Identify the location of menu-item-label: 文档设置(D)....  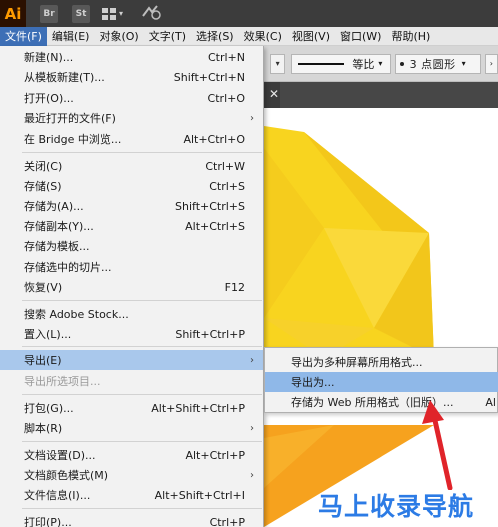
(60, 455).